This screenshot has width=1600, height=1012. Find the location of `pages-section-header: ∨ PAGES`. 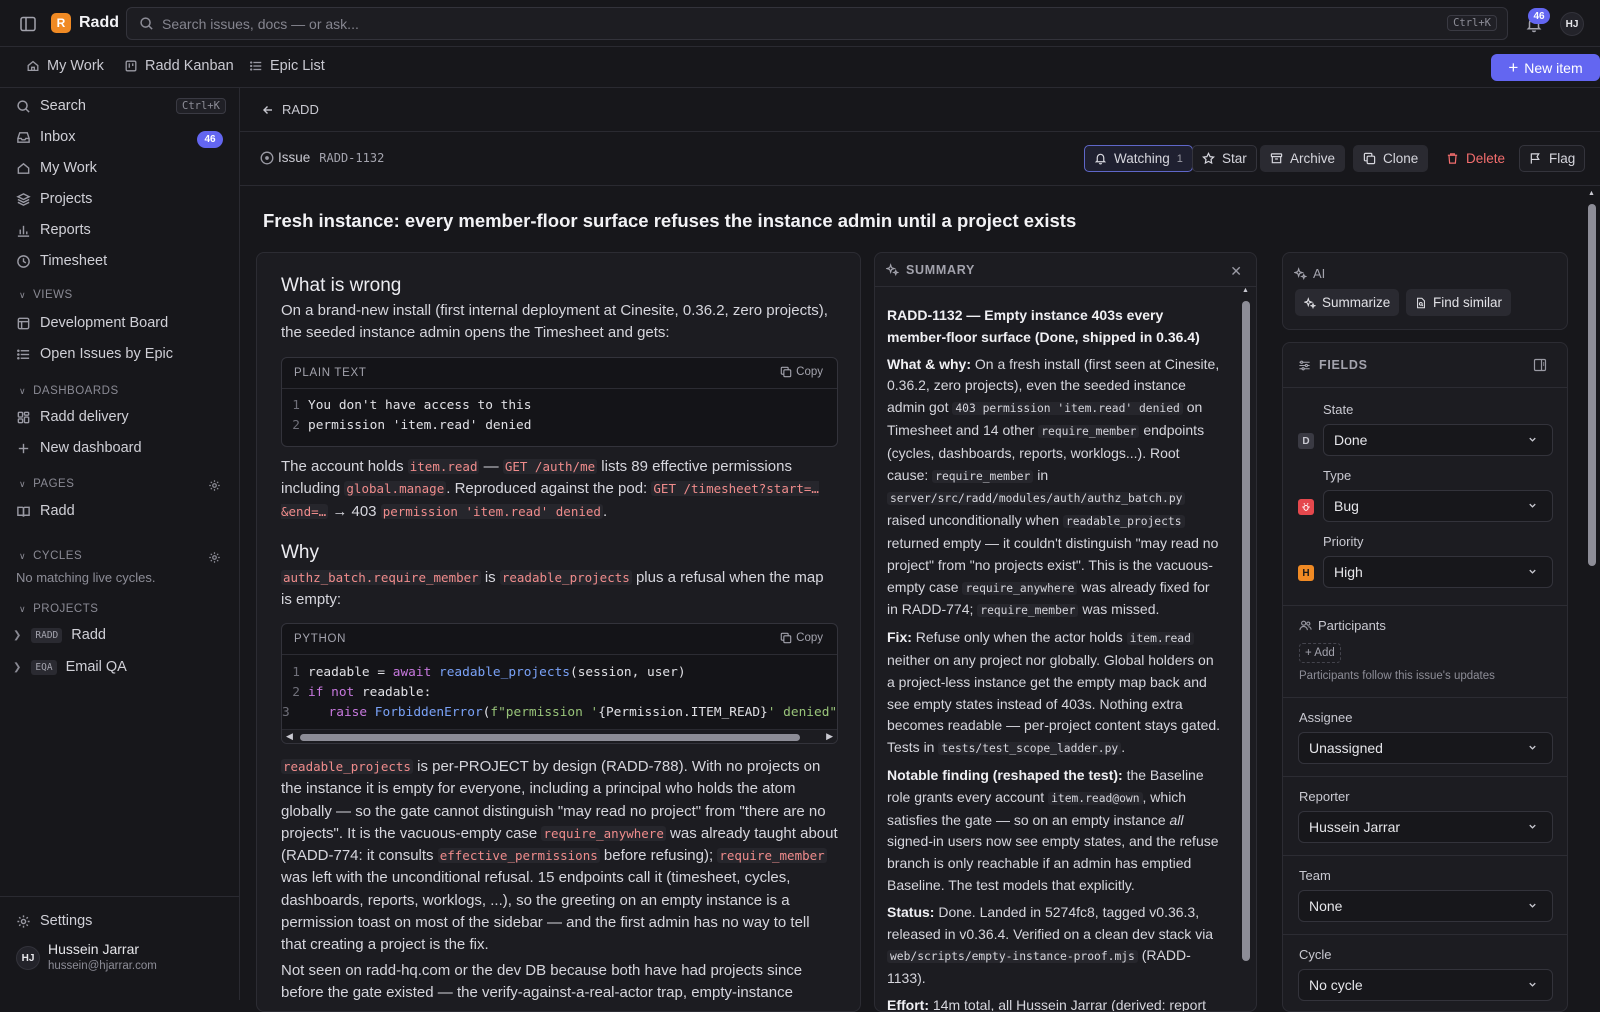

pages-section-header: ∨ PAGES is located at coordinates (46, 484).